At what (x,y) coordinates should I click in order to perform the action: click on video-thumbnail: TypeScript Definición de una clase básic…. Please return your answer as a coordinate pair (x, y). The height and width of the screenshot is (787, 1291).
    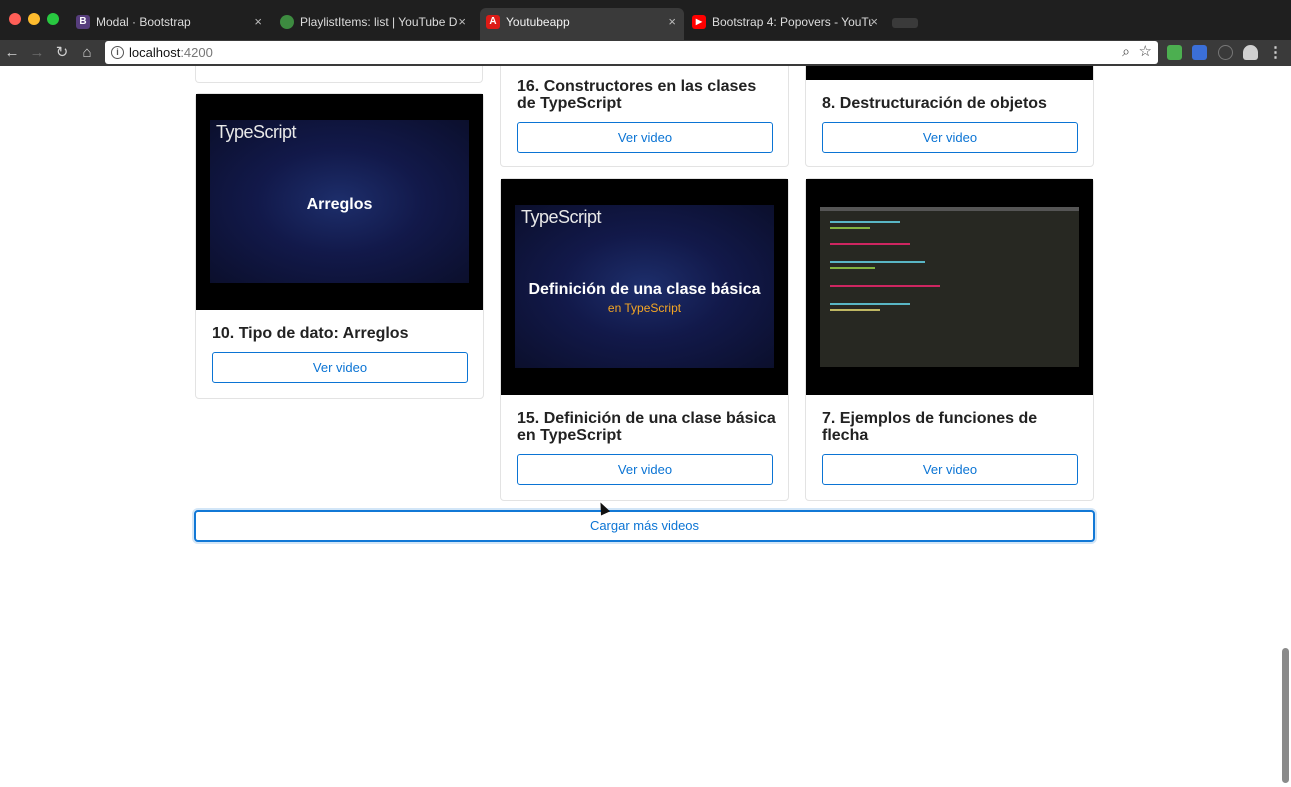
    Looking at the image, I should click on (644, 287).